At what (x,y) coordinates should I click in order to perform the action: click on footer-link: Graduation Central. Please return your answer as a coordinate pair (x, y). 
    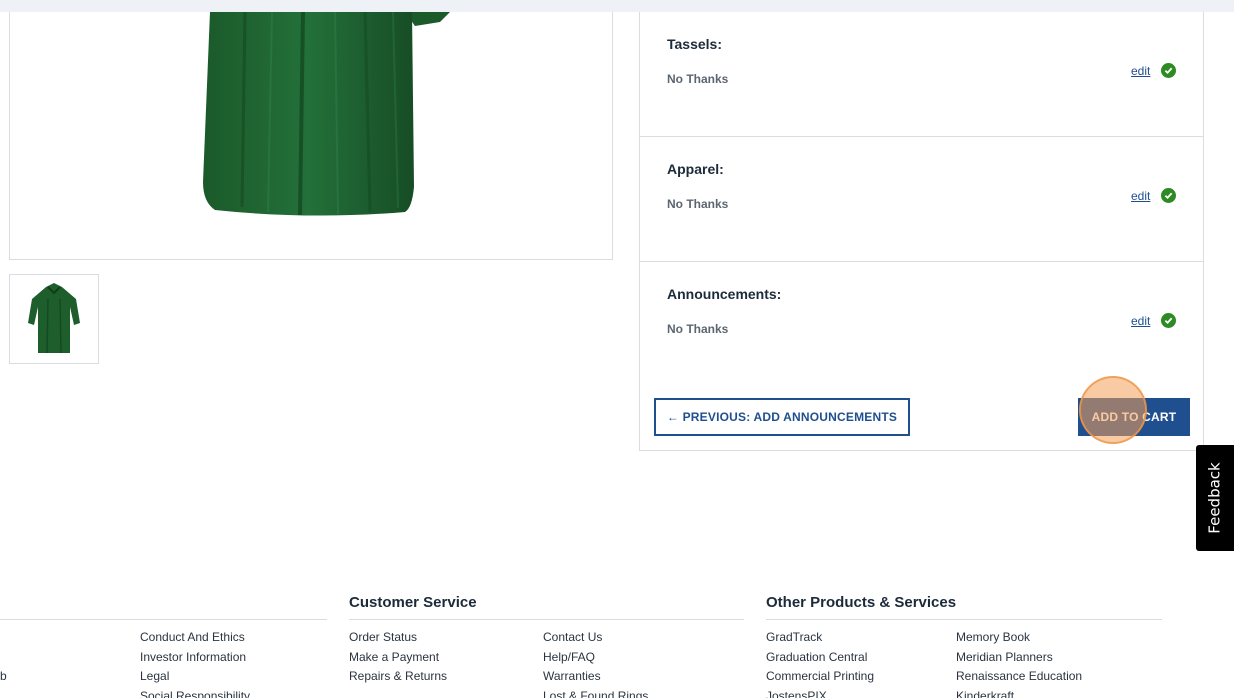
    Looking at the image, I should click on (820, 658).